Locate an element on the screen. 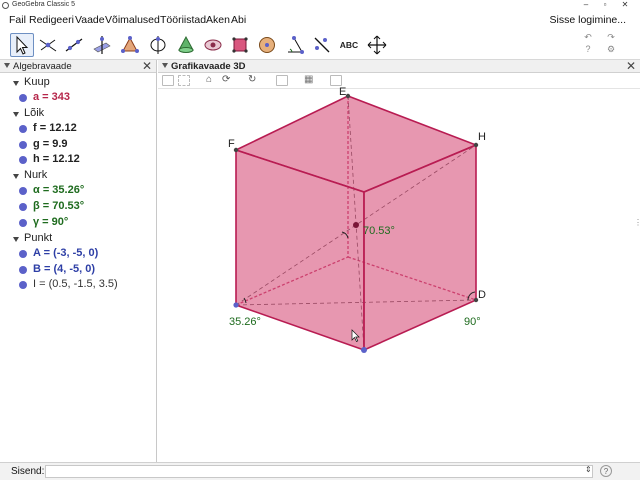 The height and width of the screenshot is (480, 640). title-bar: GeoGebra Classic 5 – ▫ ✕ is located at coordinates (320, 6).